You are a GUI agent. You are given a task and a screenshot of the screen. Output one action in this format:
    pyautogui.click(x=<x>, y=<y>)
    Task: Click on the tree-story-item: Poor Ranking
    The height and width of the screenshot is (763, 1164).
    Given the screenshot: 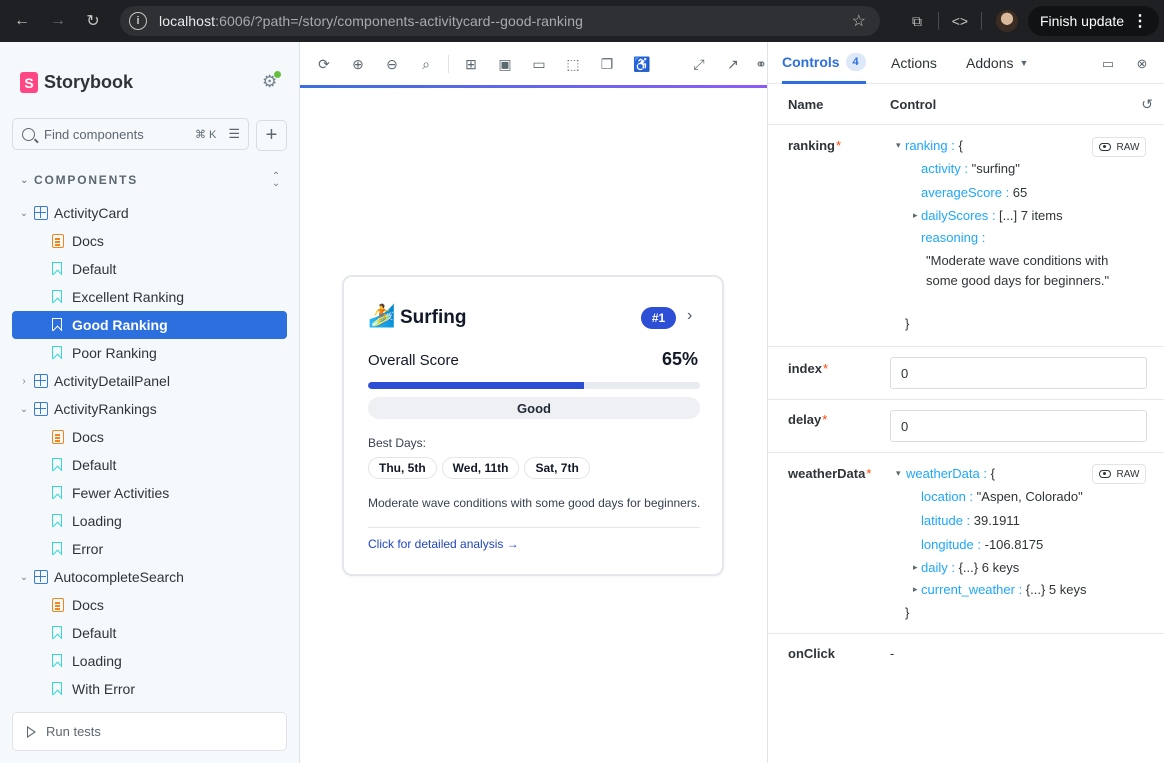 What is the action you would take?
    pyautogui.click(x=149, y=353)
    